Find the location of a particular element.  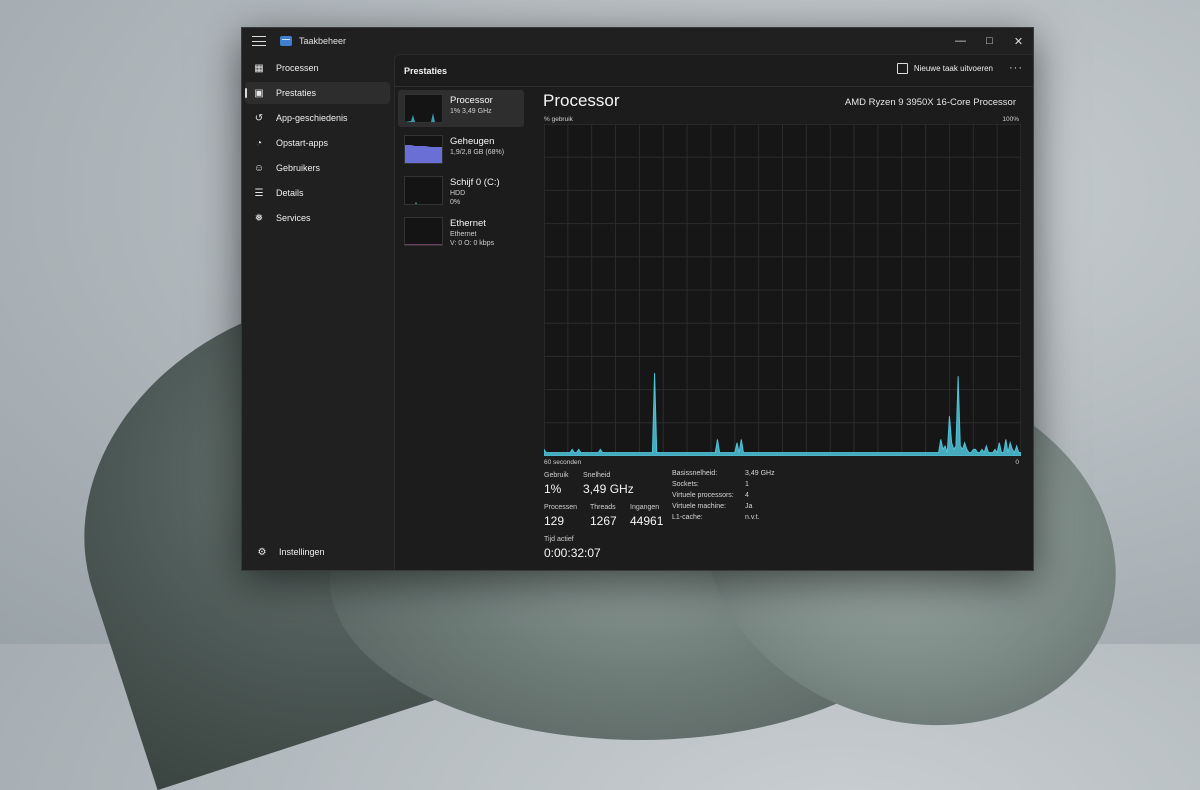

handles-value: 44961 is located at coordinates (647, 521).